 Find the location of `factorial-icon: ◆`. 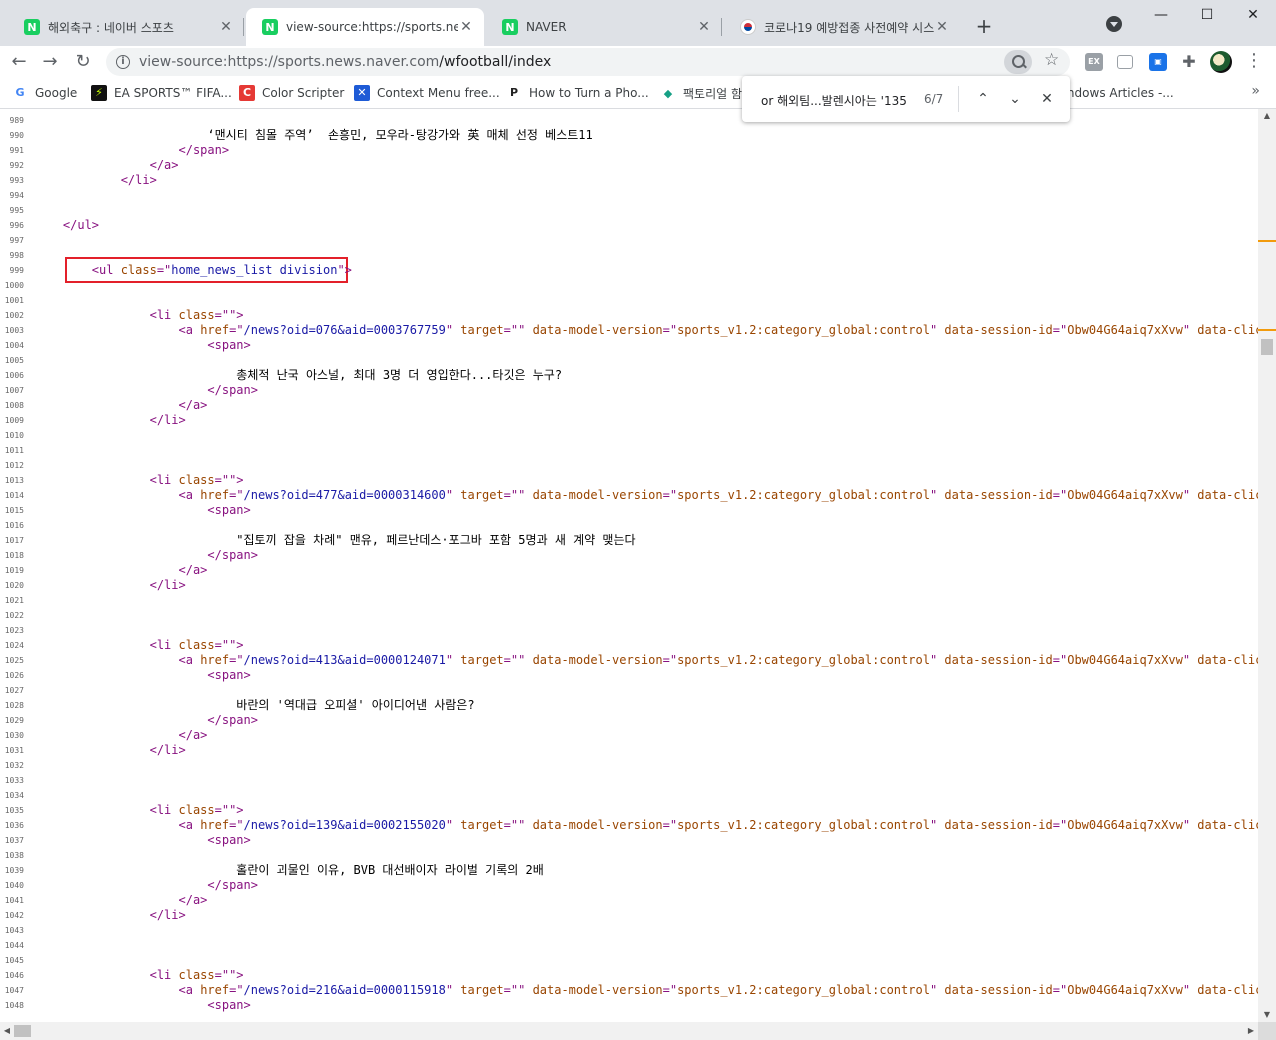

factorial-icon: ◆ is located at coordinates (668, 93).